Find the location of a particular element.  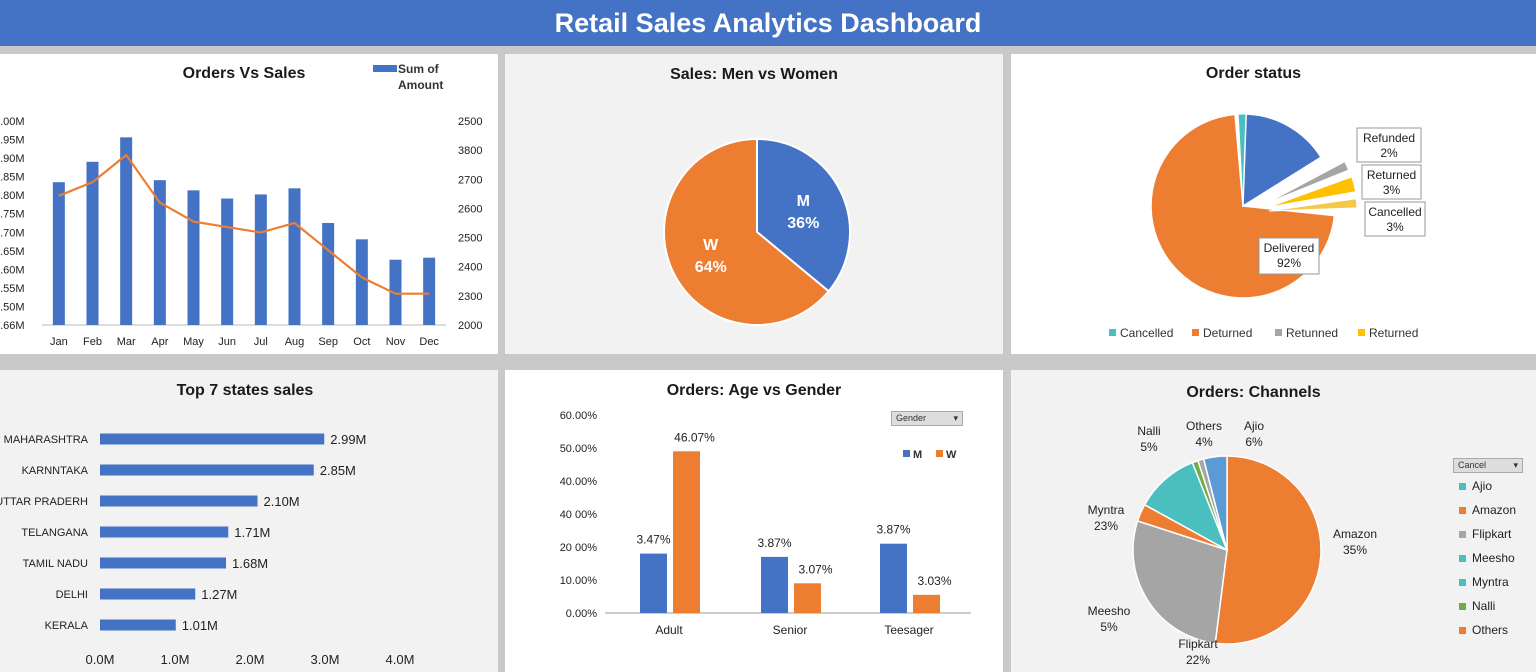

slice-label: Meesho is located at coordinates (1109, 611).